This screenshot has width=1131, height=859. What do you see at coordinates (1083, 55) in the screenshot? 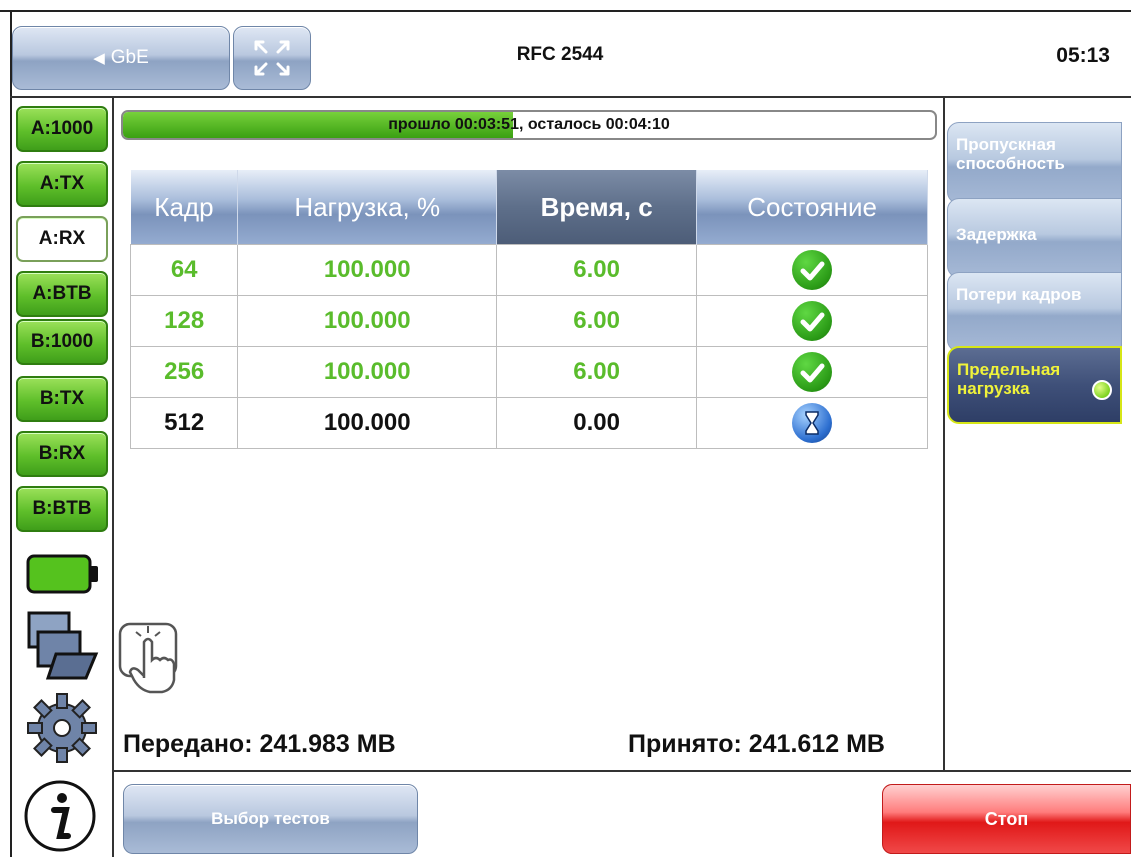
I see `clock: 05:13` at bounding box center [1083, 55].